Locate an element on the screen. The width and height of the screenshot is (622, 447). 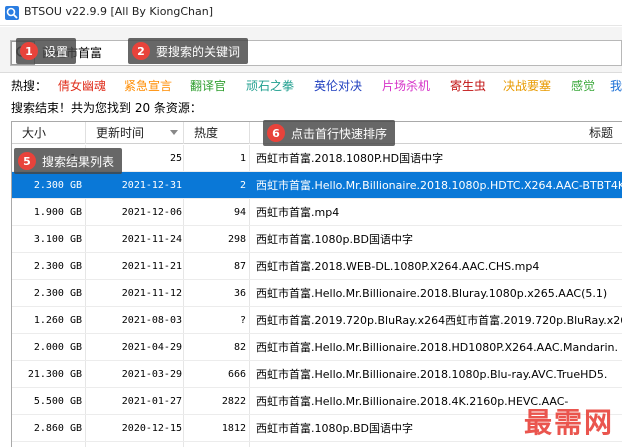
cell-date: 2021-12-31 is located at coordinates (151, 185).